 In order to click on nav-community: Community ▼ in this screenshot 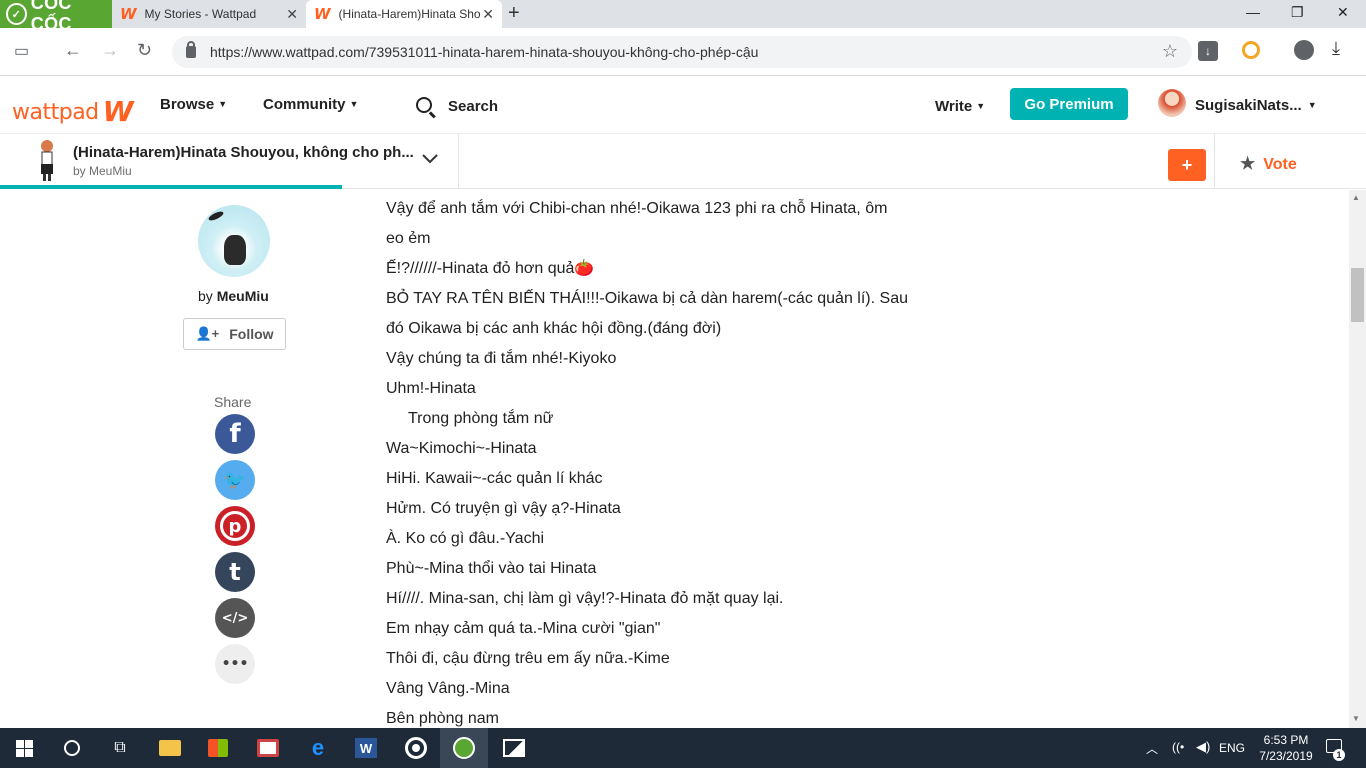, I will do `click(310, 104)`.